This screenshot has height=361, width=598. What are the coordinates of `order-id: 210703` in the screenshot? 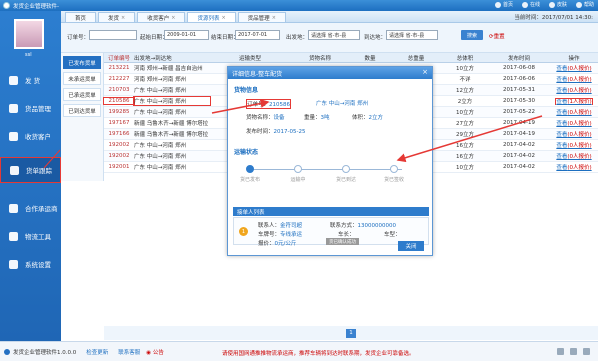 It's located at (119, 90).